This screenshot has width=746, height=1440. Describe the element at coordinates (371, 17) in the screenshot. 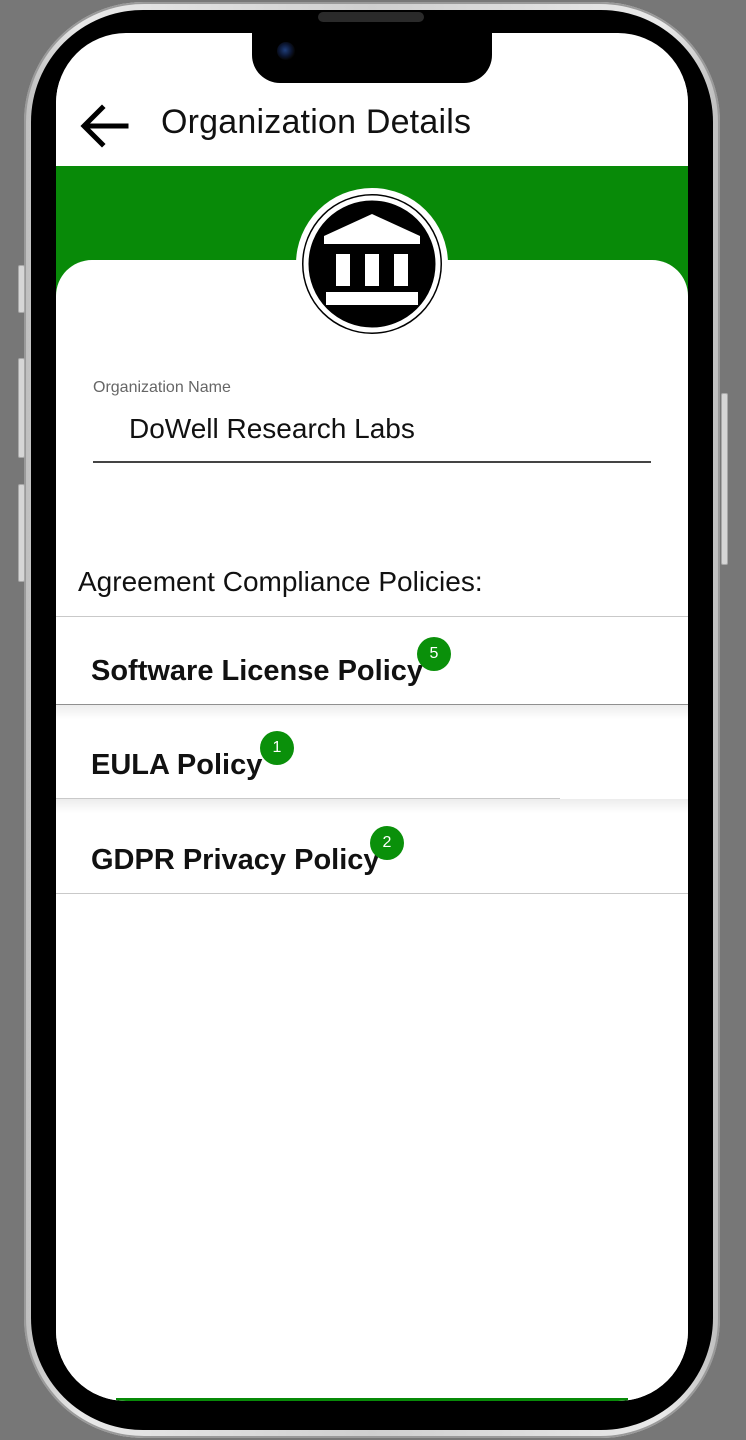

I see `speaker-grille` at that location.